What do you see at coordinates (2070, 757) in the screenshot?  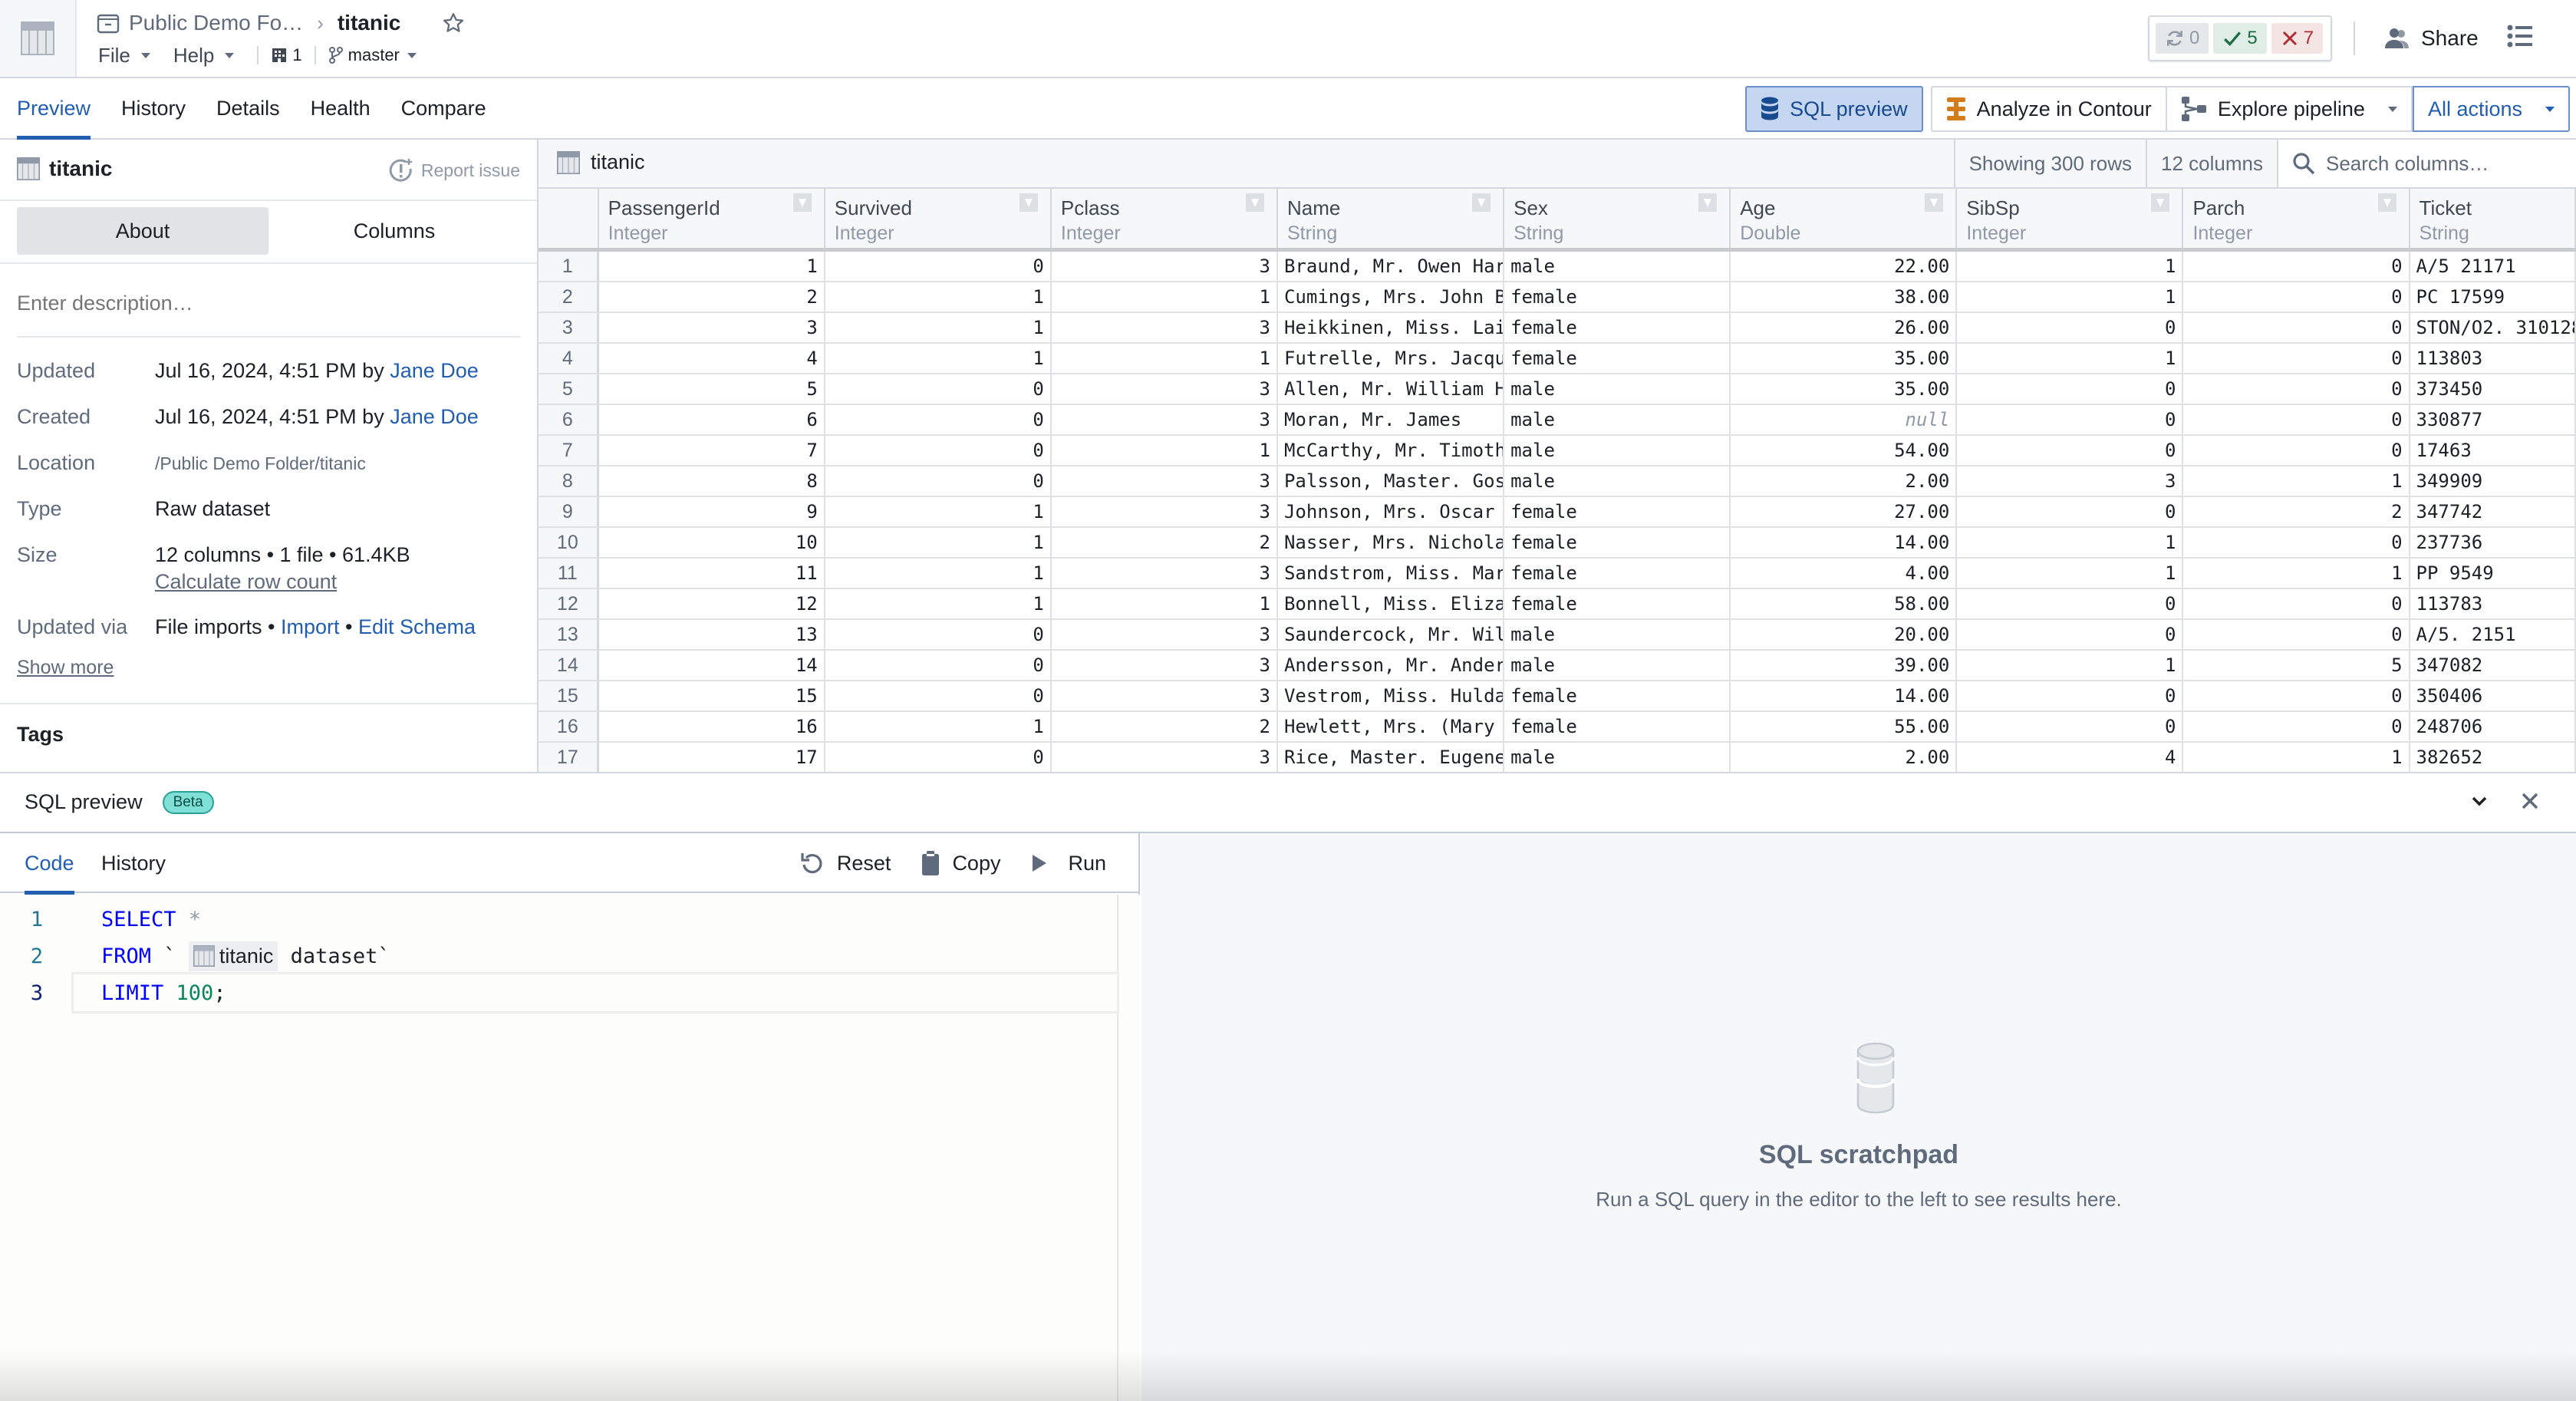 I see `table-cell: 4` at bounding box center [2070, 757].